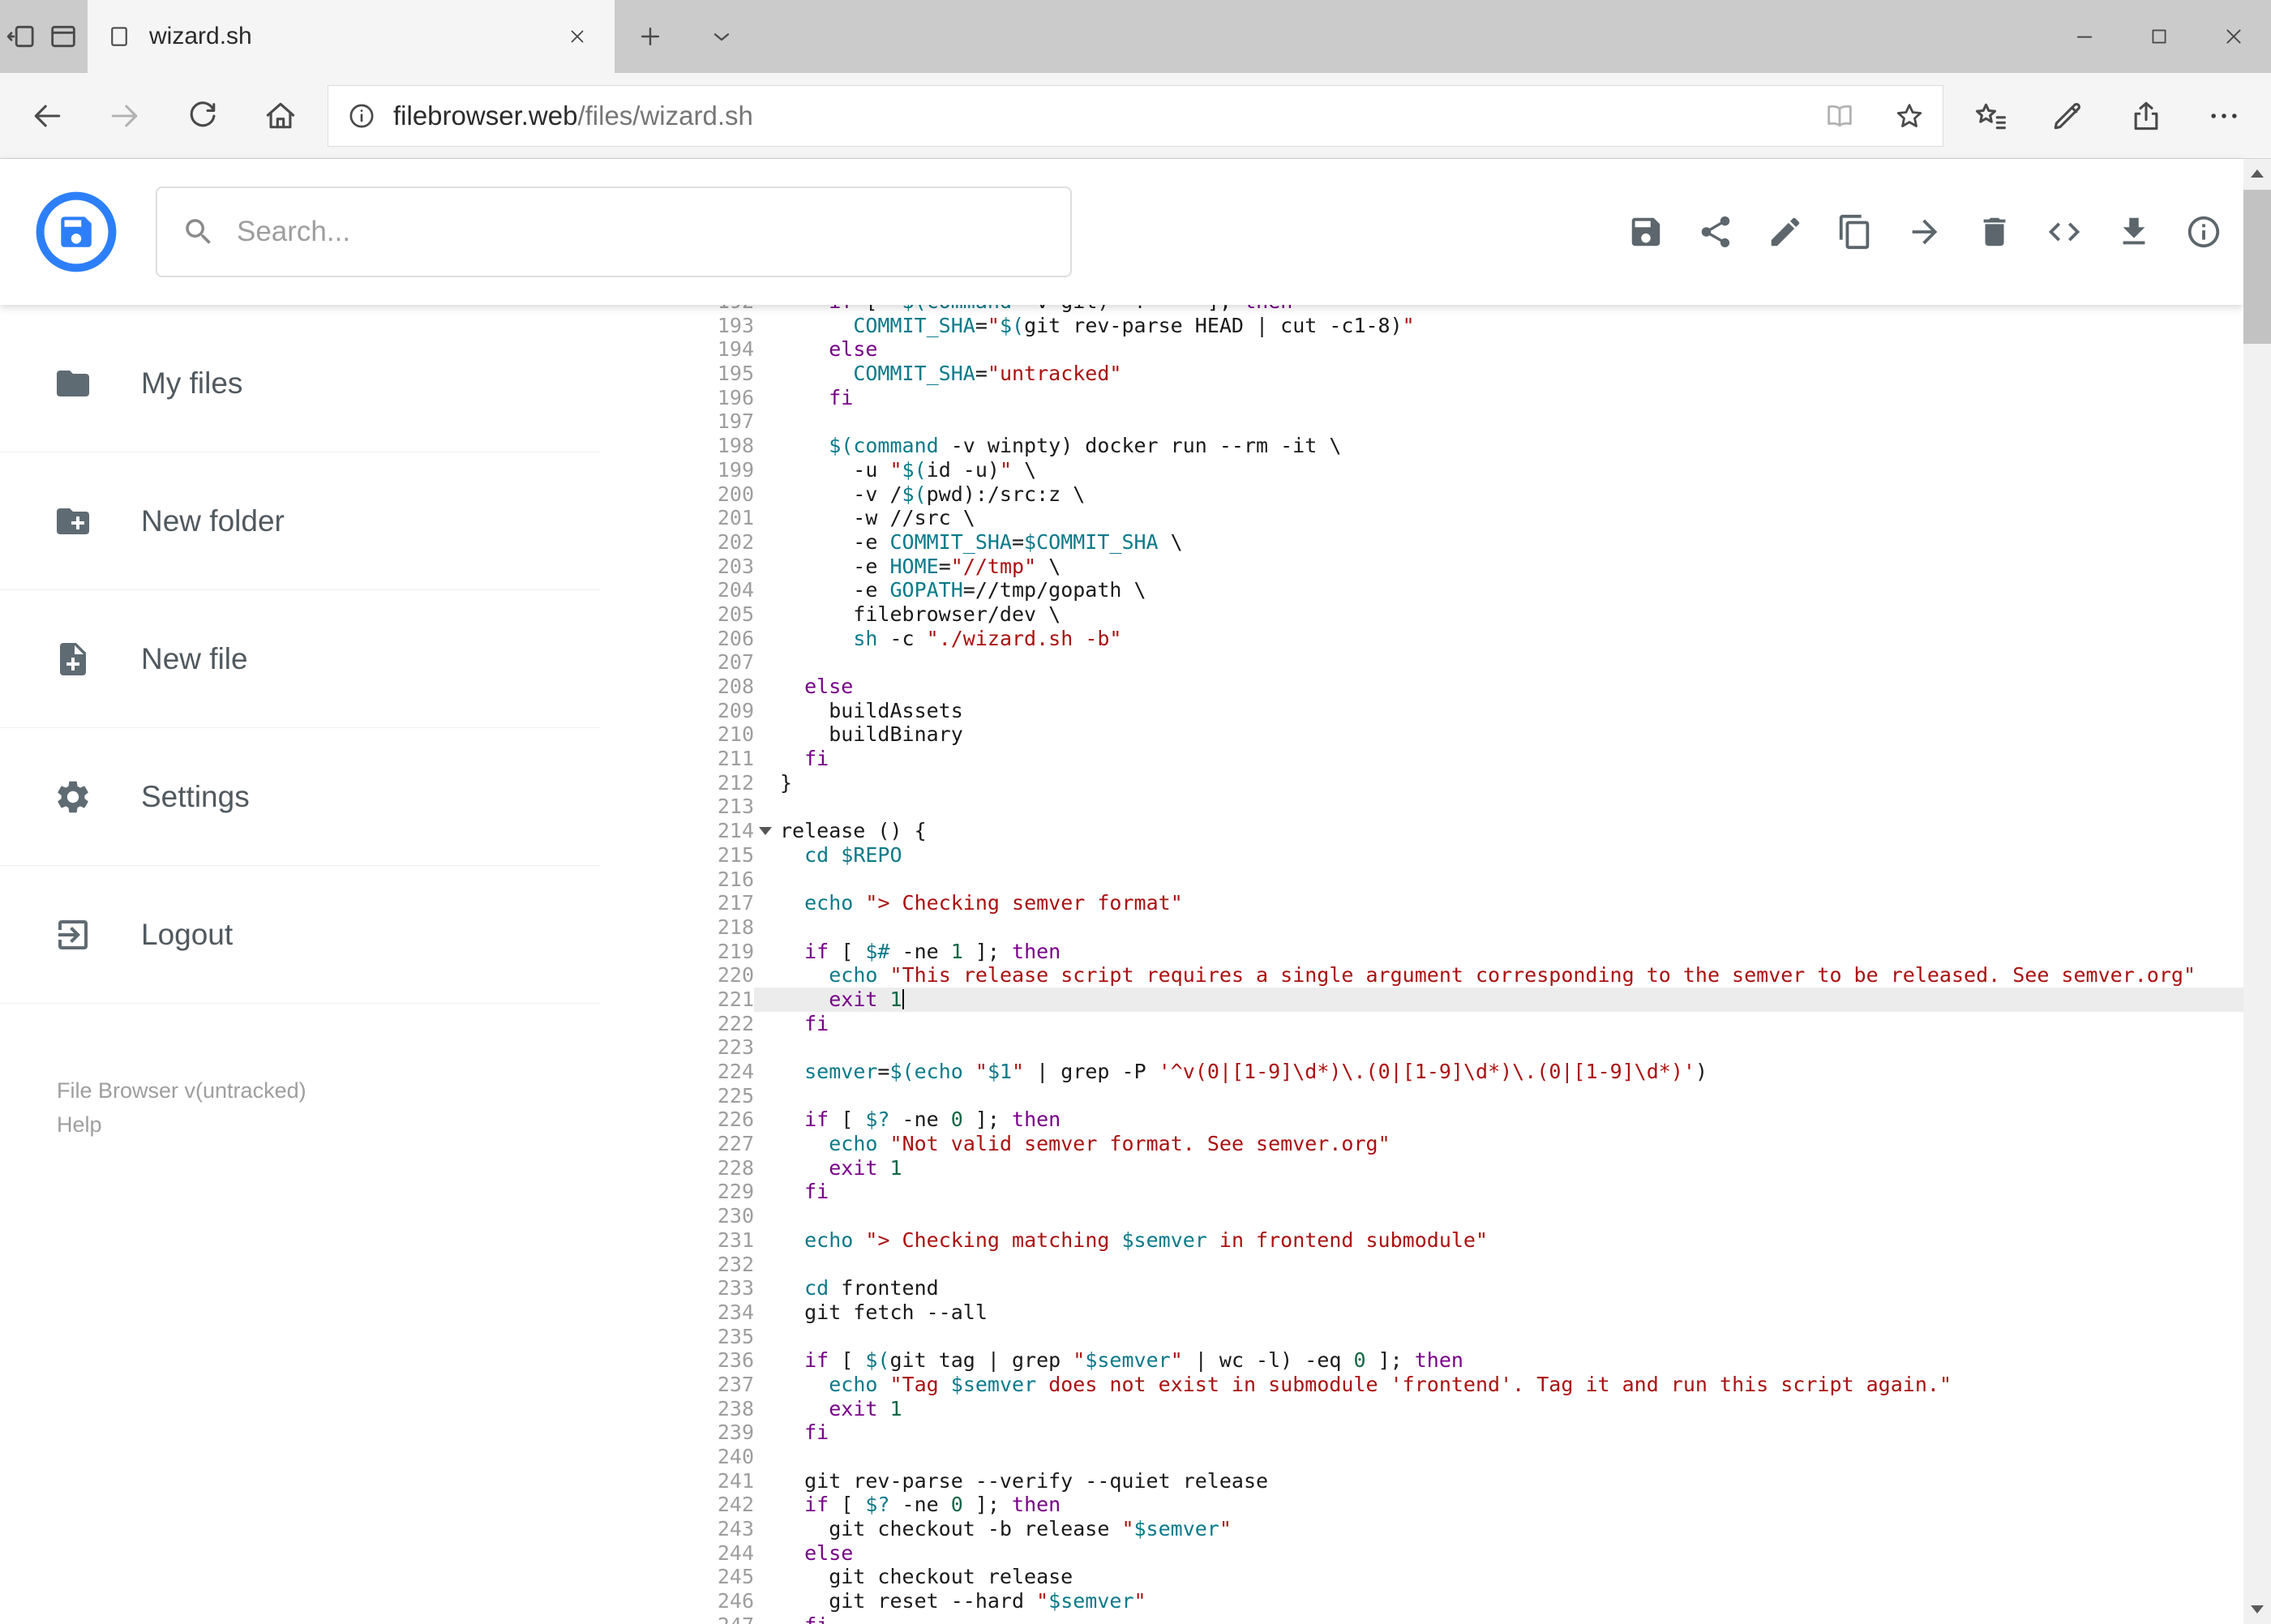 Image resolution: width=2271 pixels, height=1624 pixels. I want to click on favorite-star-button, so click(1910, 116).